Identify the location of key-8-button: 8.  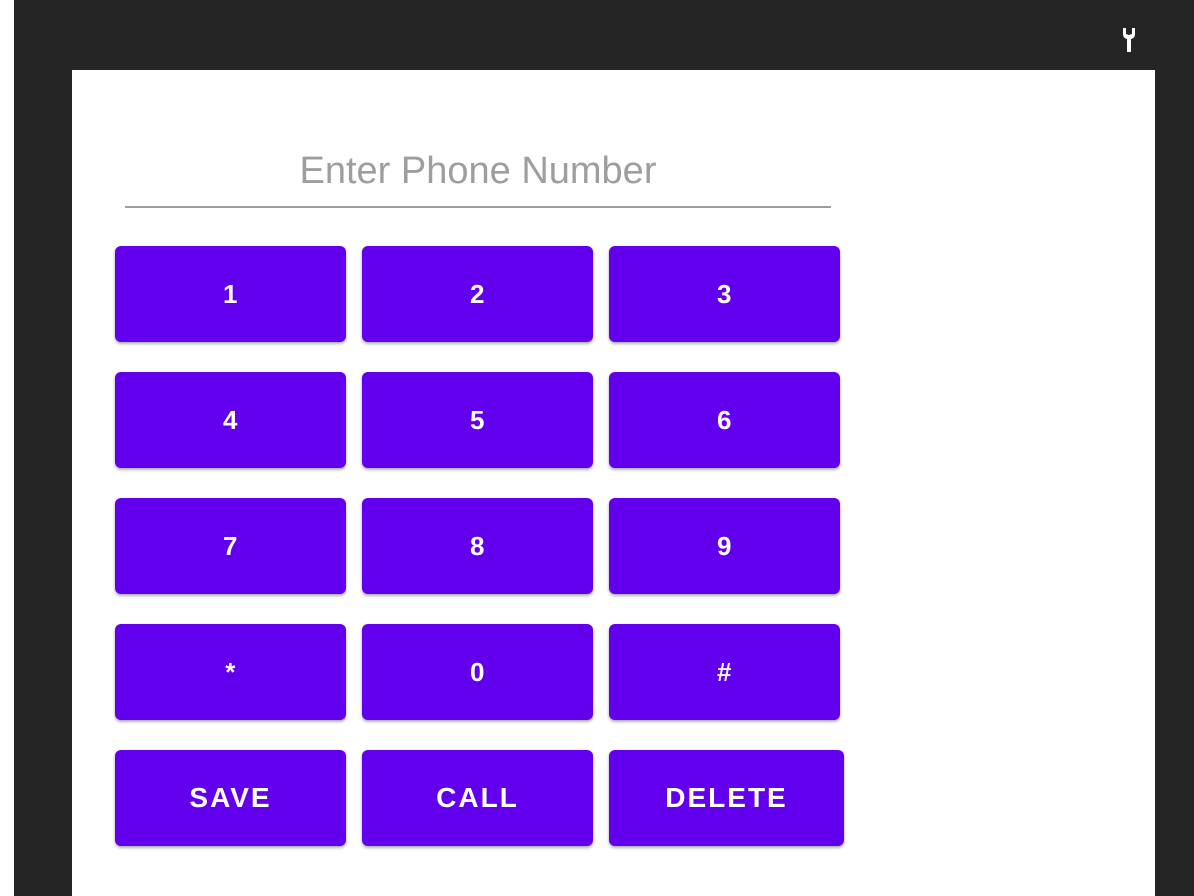
(477, 546).